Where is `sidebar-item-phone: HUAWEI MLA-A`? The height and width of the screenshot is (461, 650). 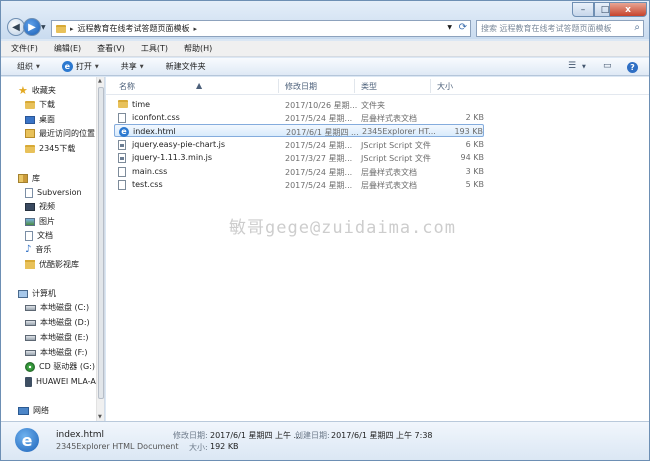
sidebar-item-phone: HUAWEI MLA-A is located at coordinates (60, 381).